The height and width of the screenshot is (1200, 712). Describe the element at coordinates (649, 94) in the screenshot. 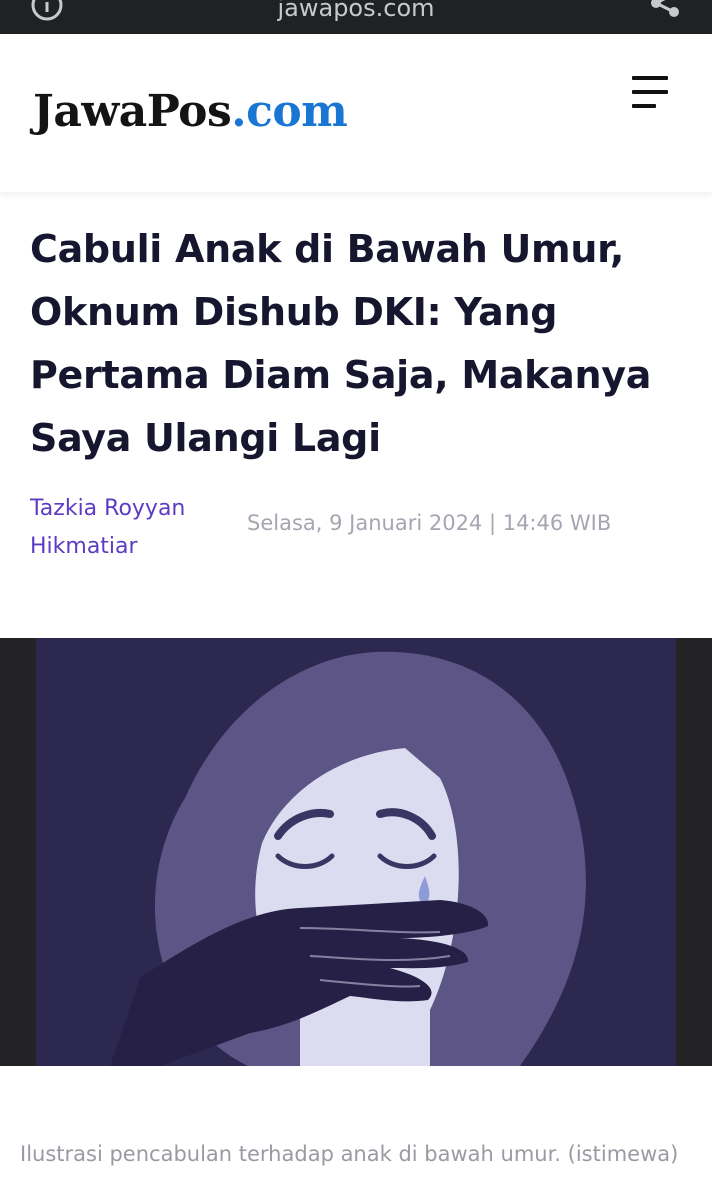

I see `hamburger-menu-icon` at that location.